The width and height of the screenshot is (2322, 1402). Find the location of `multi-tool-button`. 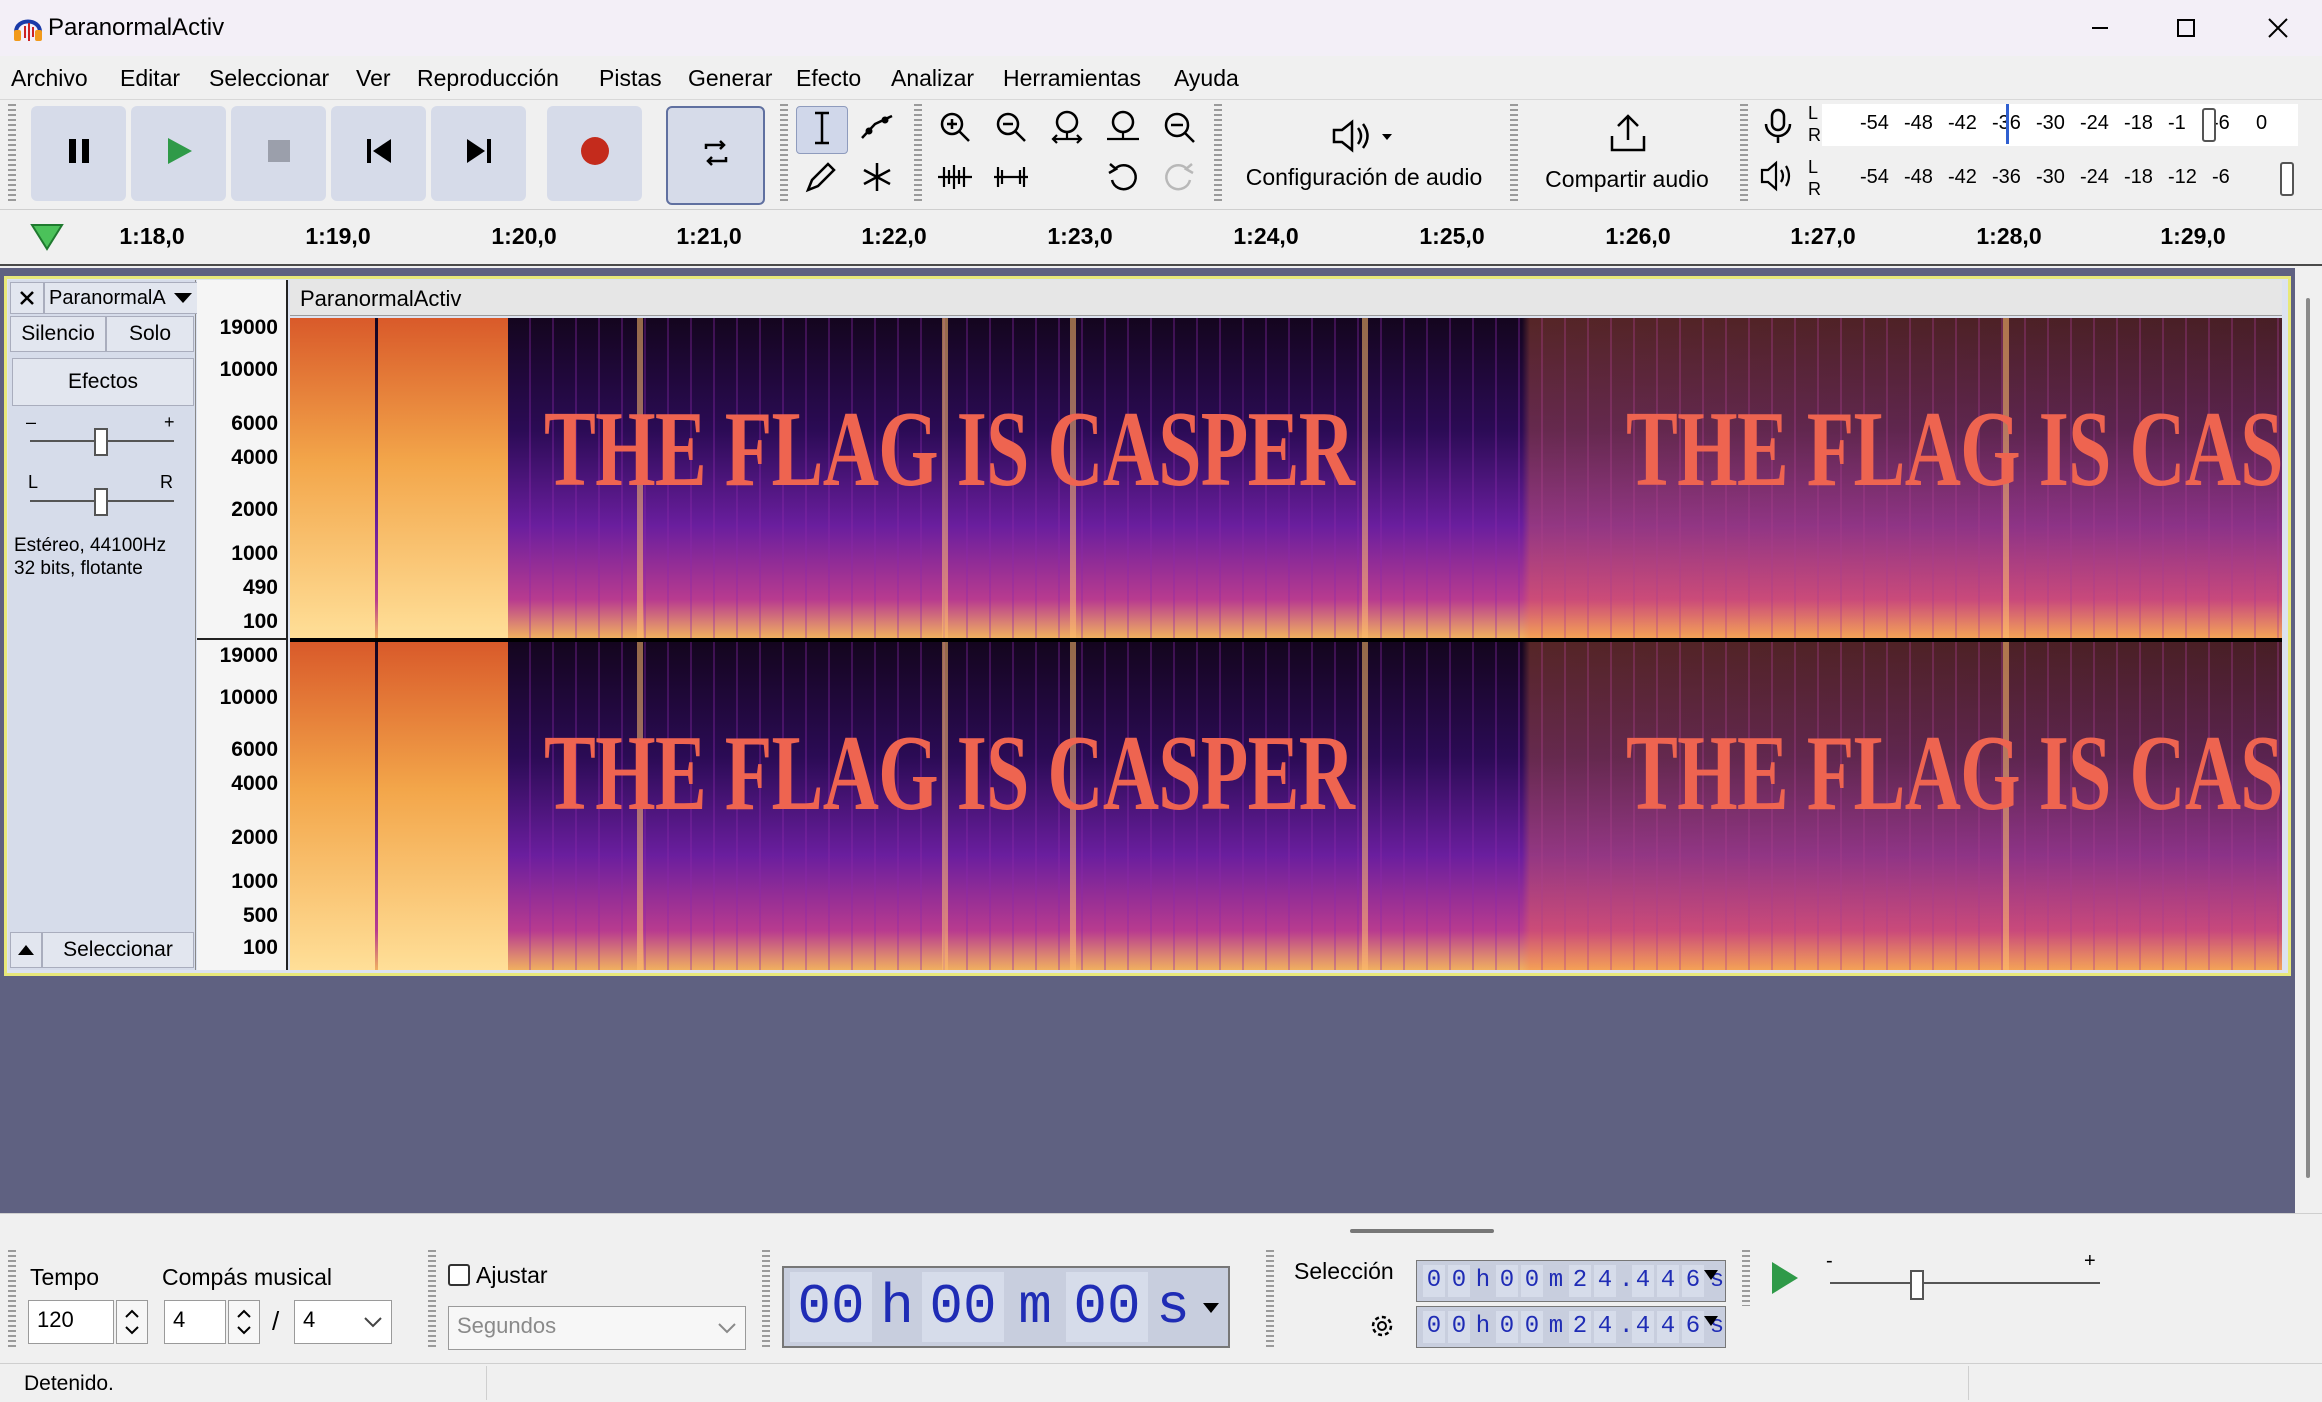

multi-tool-button is located at coordinates (877, 179).